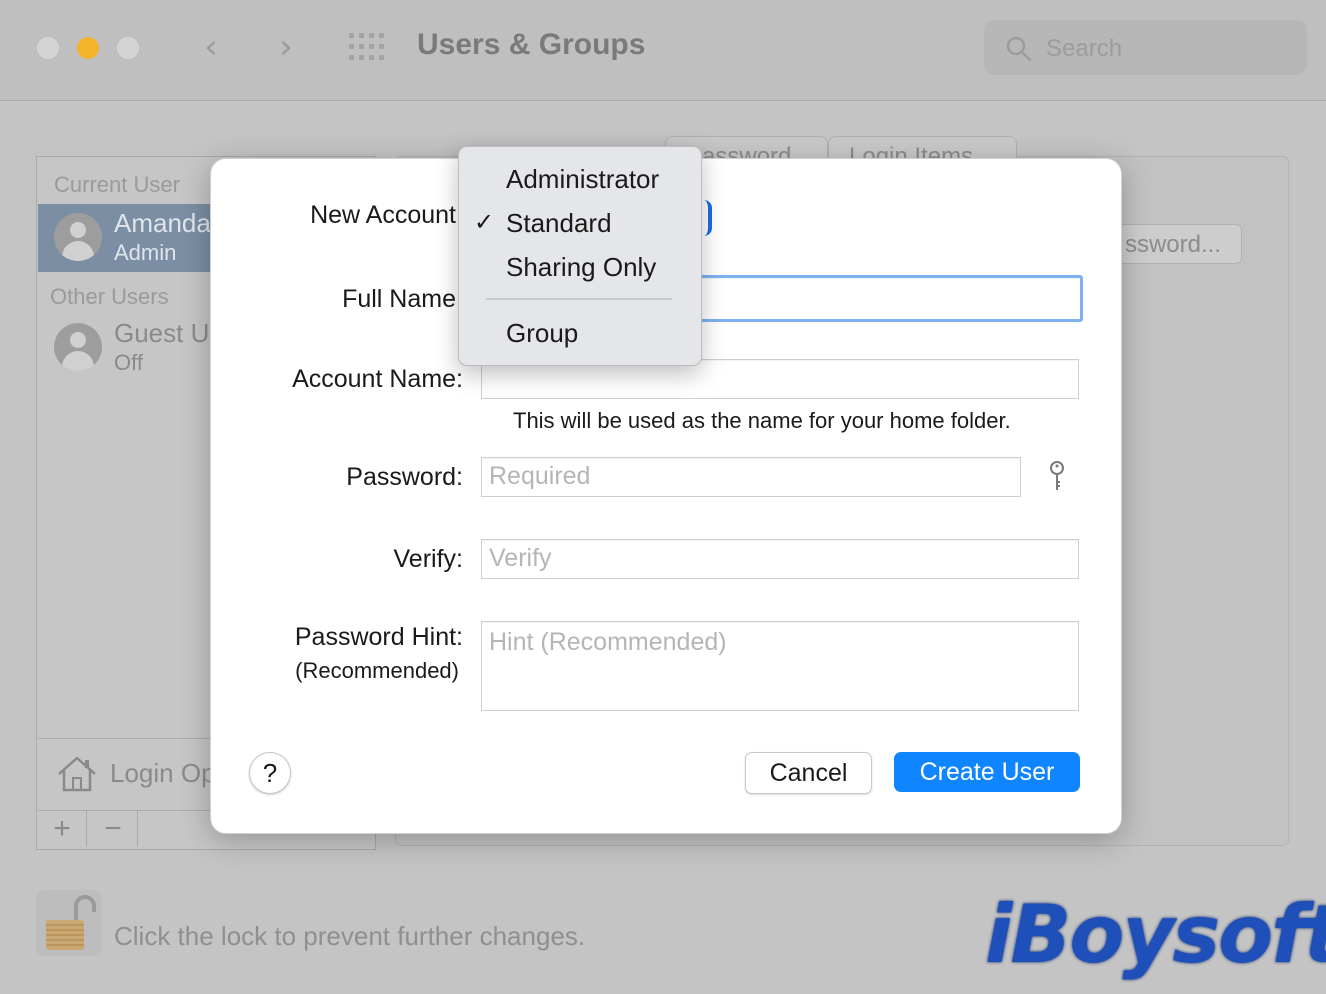  What do you see at coordinates (128, 362) in the screenshot?
I see `guest-status: Off` at bounding box center [128, 362].